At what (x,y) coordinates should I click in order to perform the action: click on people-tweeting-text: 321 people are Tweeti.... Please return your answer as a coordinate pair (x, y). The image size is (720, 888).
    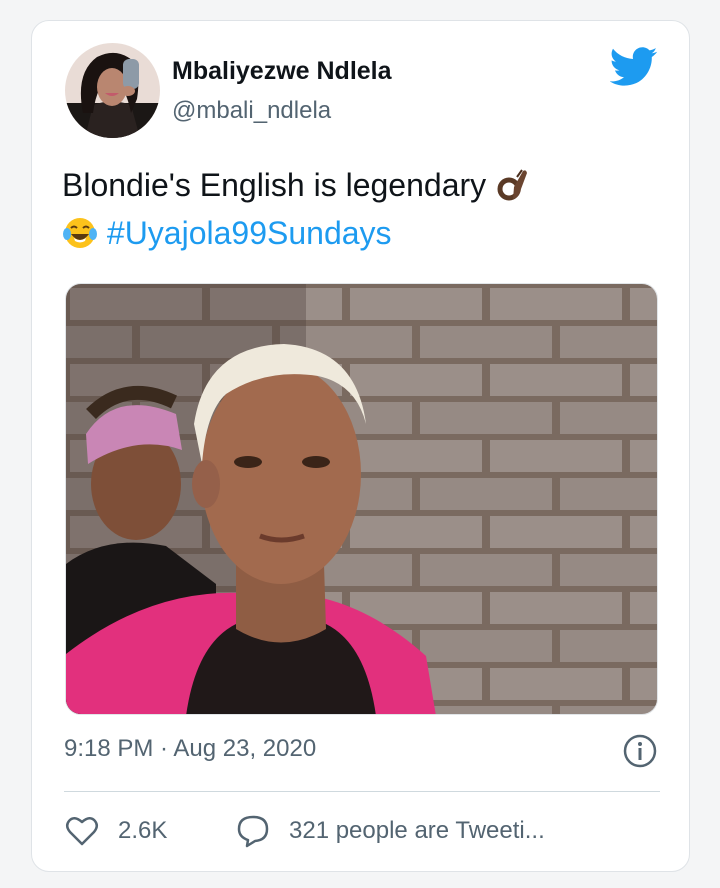
    Looking at the image, I should click on (417, 830).